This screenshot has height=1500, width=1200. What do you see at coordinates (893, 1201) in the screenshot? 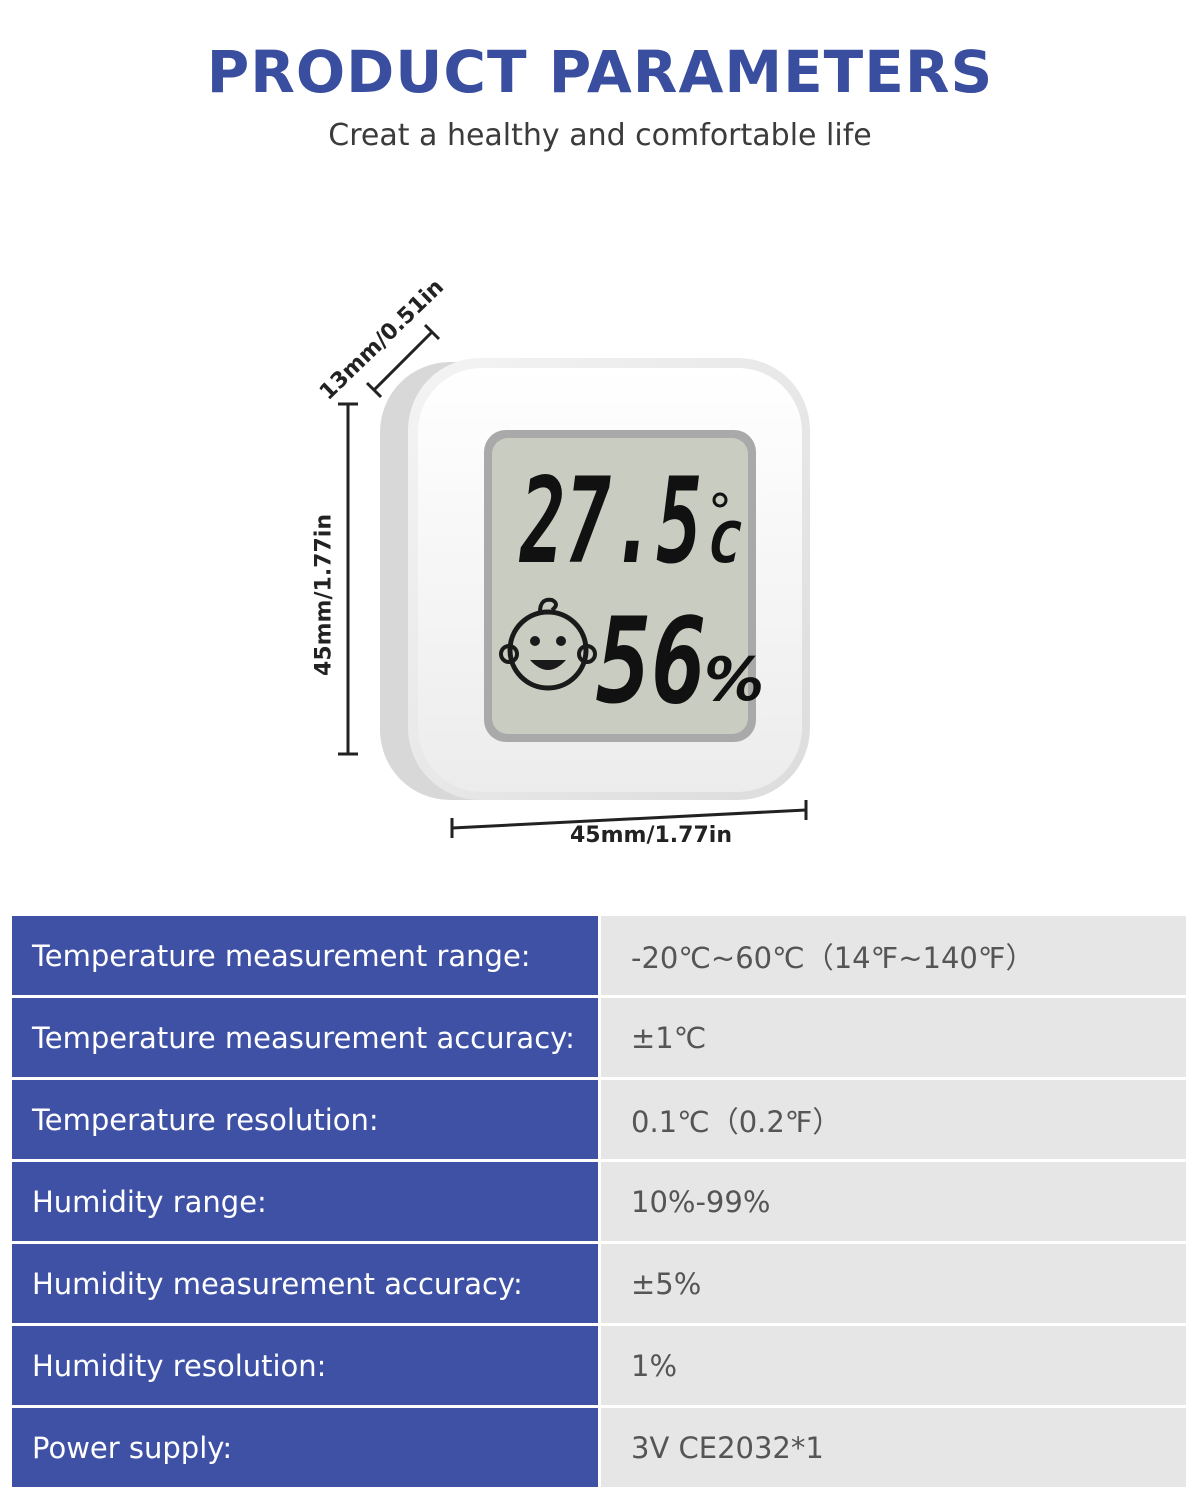
I see `spec-value: 10%-99%` at bounding box center [893, 1201].